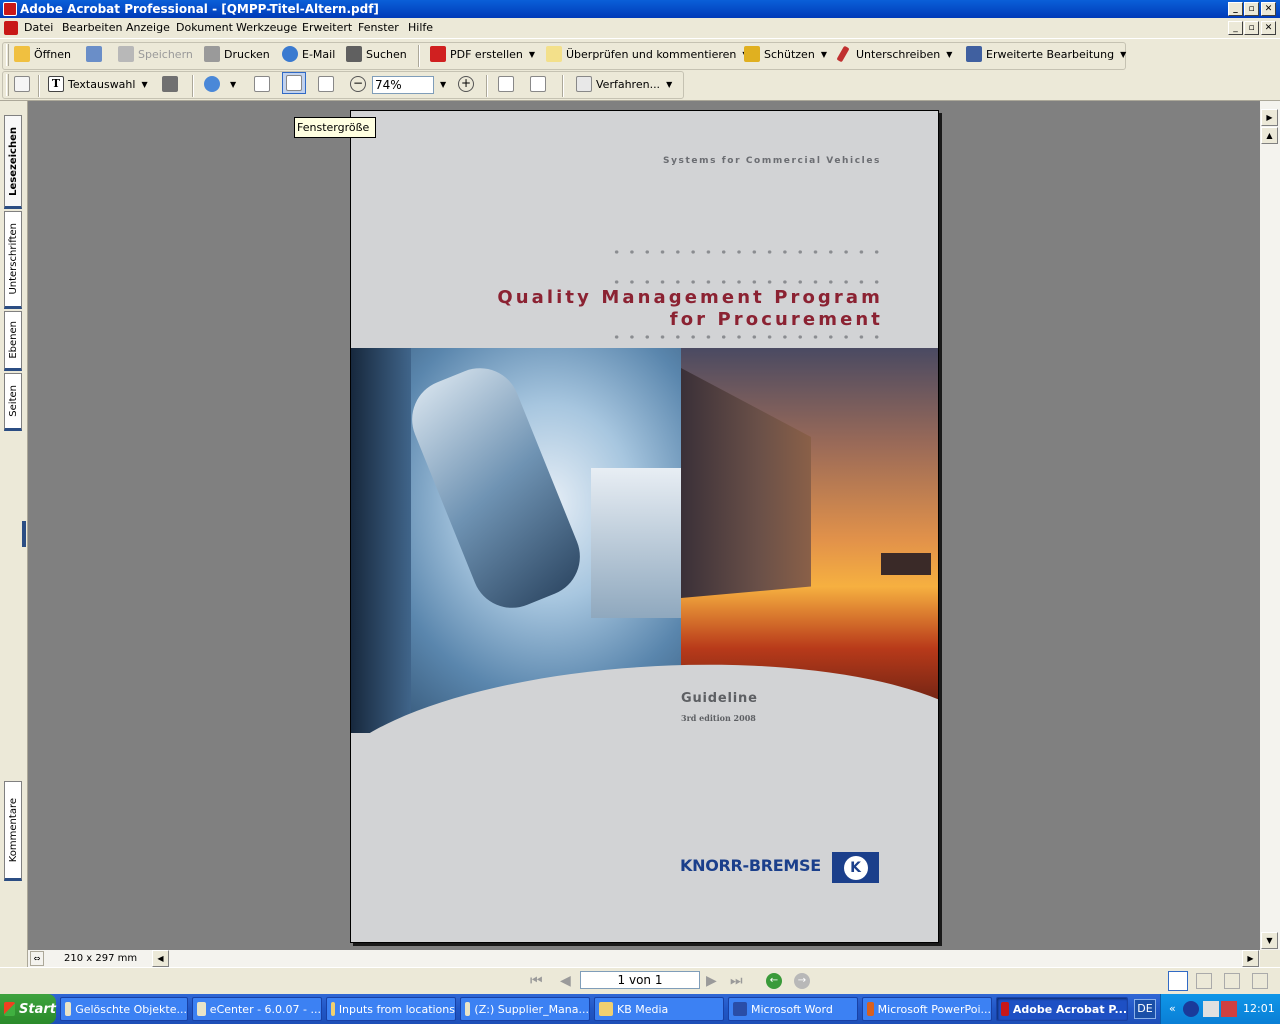  What do you see at coordinates (1235, 28) in the screenshot?
I see `doc-minimize-button: _` at bounding box center [1235, 28].